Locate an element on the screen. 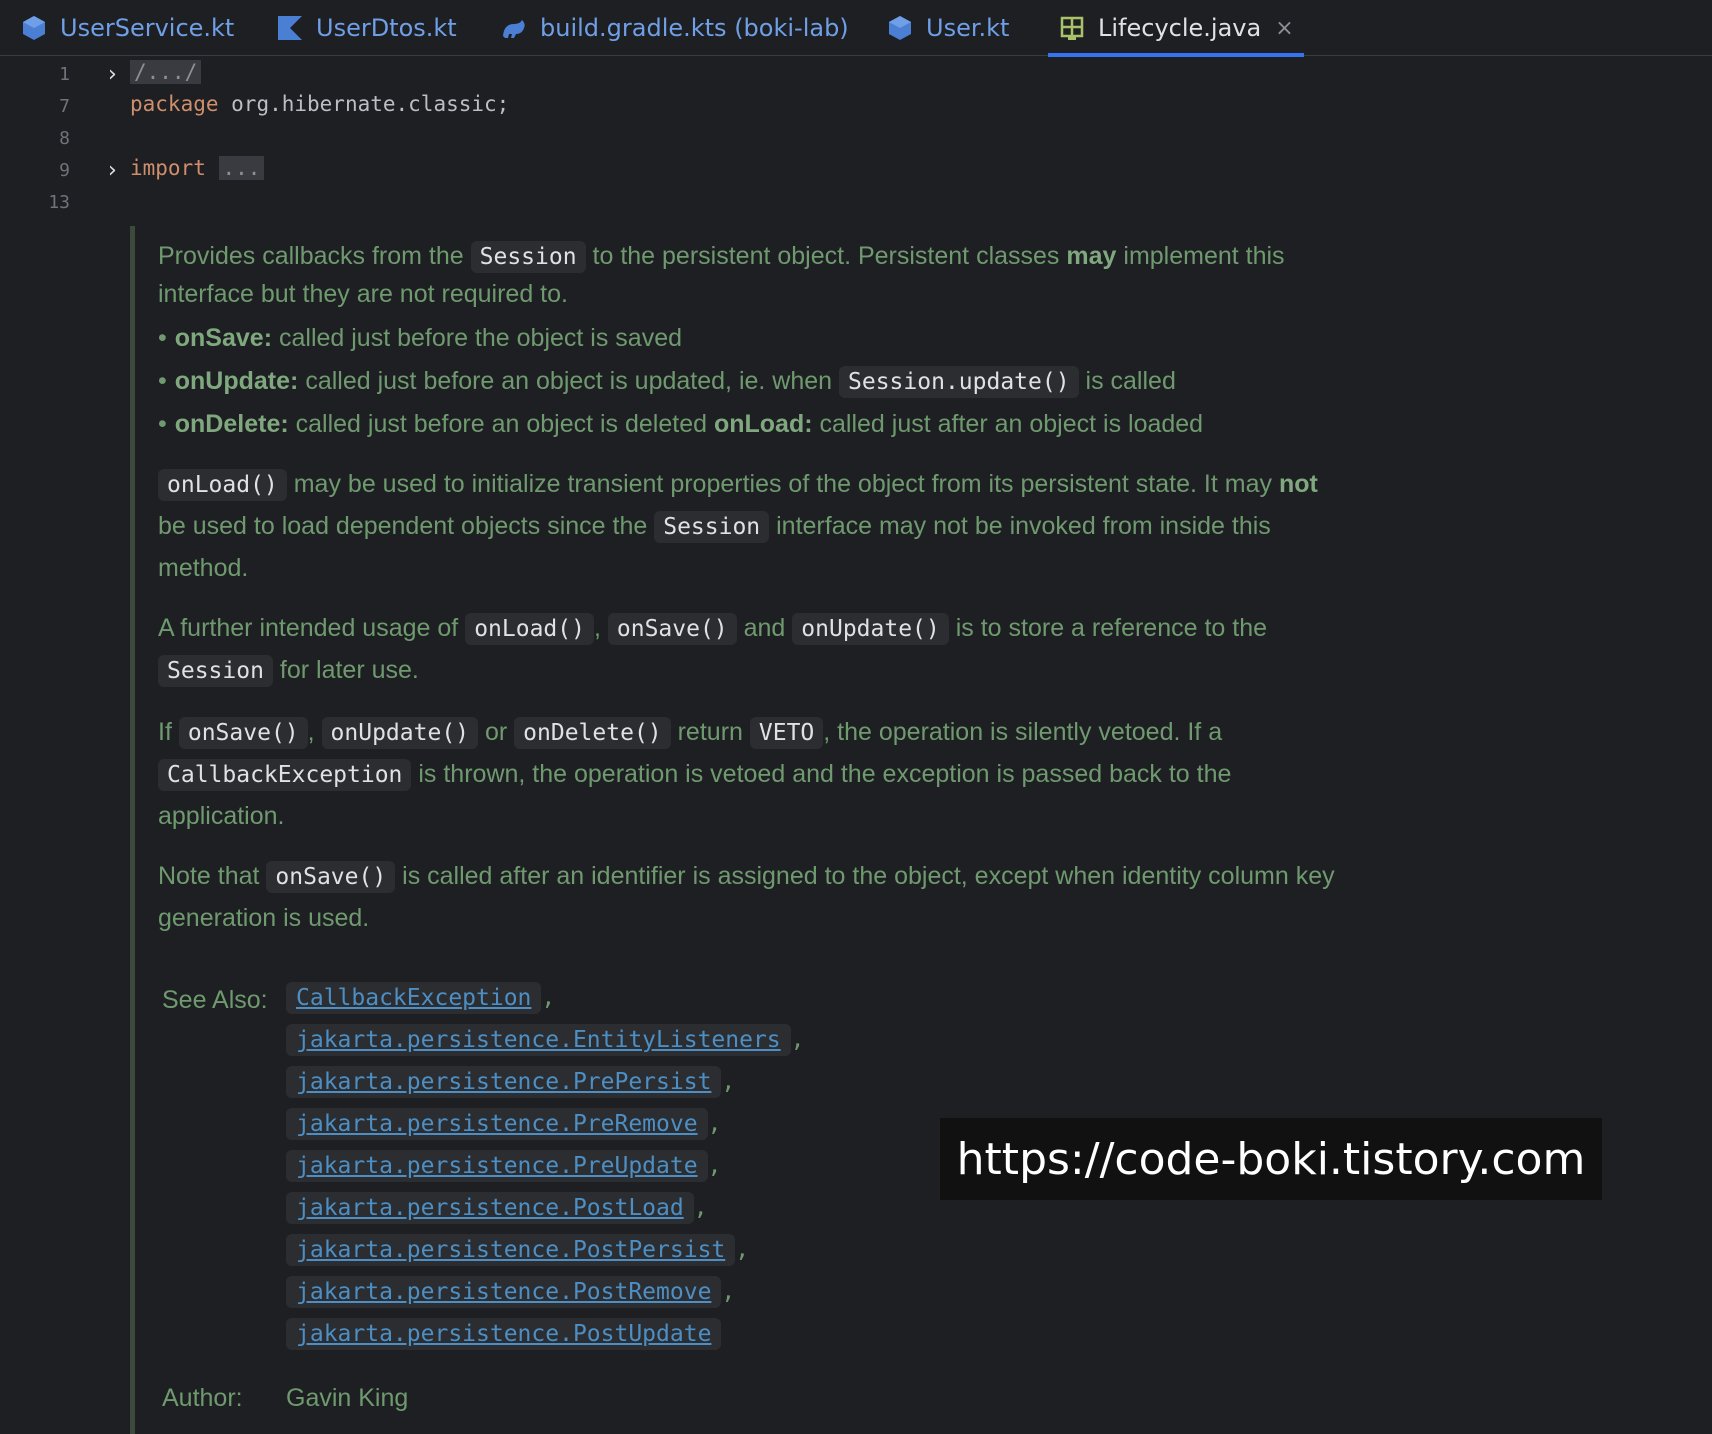  doc-line: interface but they are not required to. is located at coordinates (363, 294).